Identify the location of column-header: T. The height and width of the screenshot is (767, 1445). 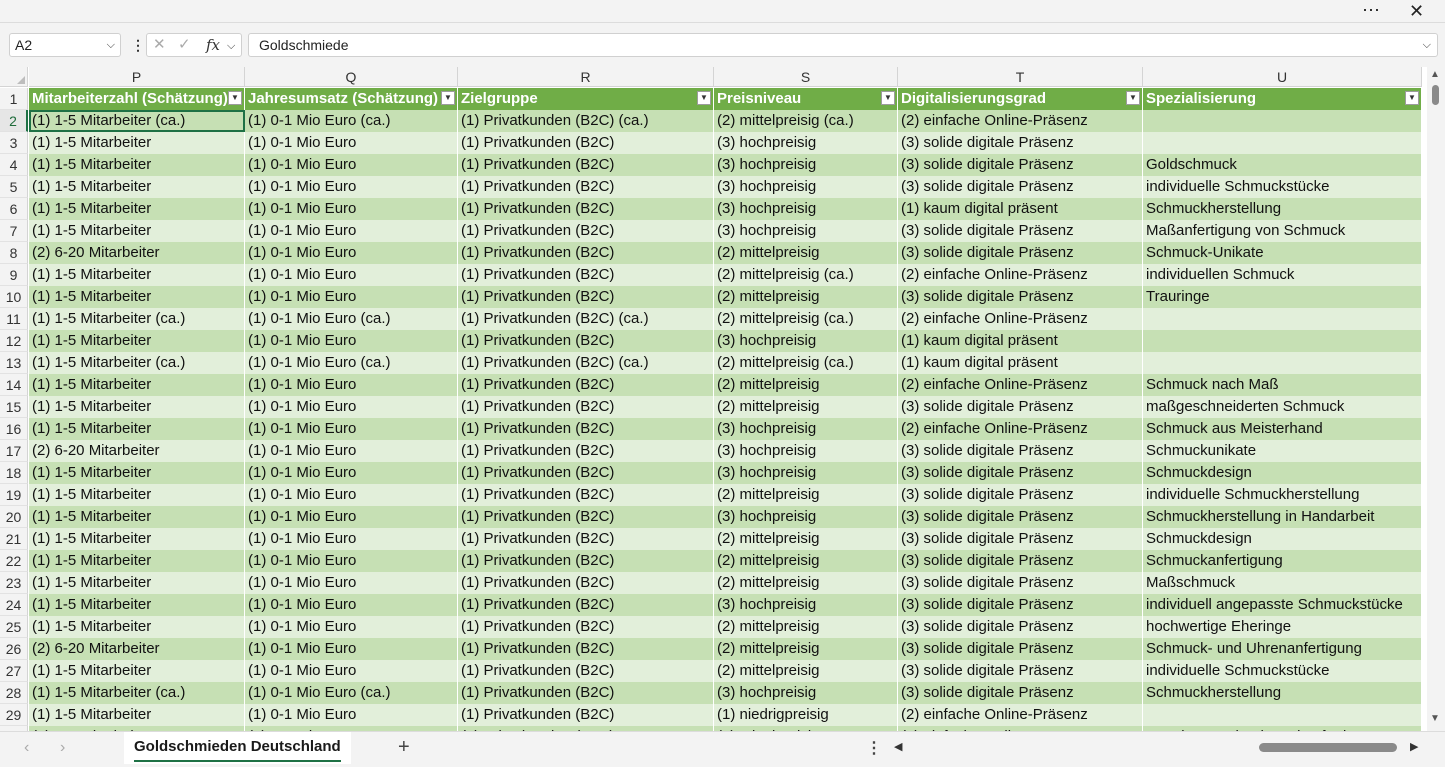
(1020, 77).